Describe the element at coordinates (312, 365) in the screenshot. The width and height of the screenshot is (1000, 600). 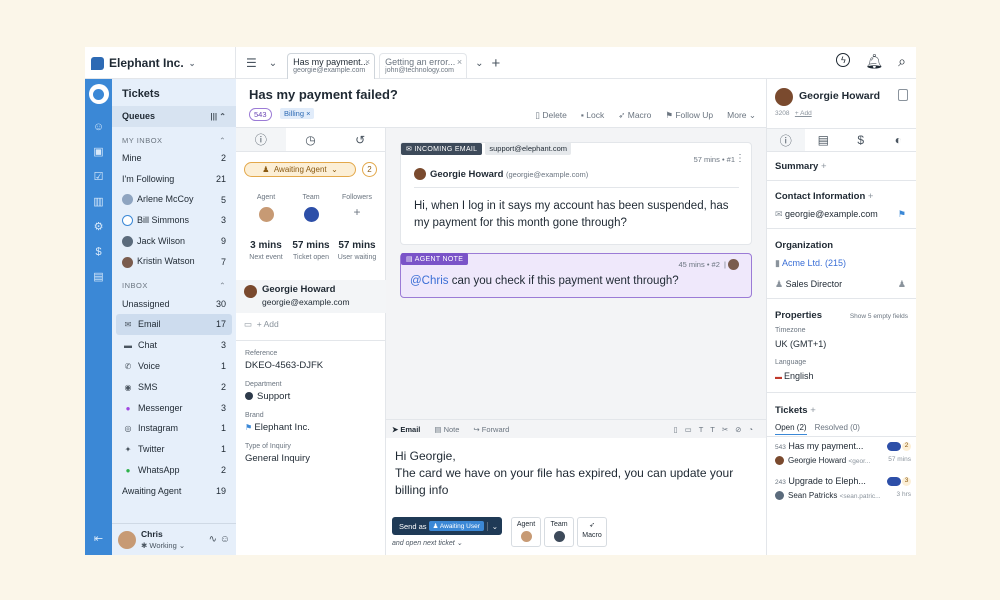
I see `reference-value: DKEO-4563-DJFK` at that location.